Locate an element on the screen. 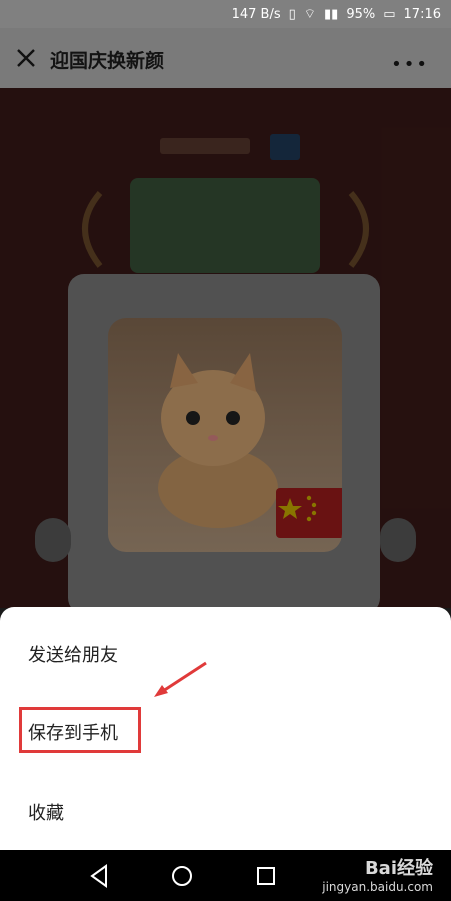  send-to-friend-option: 发送给朋友 is located at coordinates (73, 654).